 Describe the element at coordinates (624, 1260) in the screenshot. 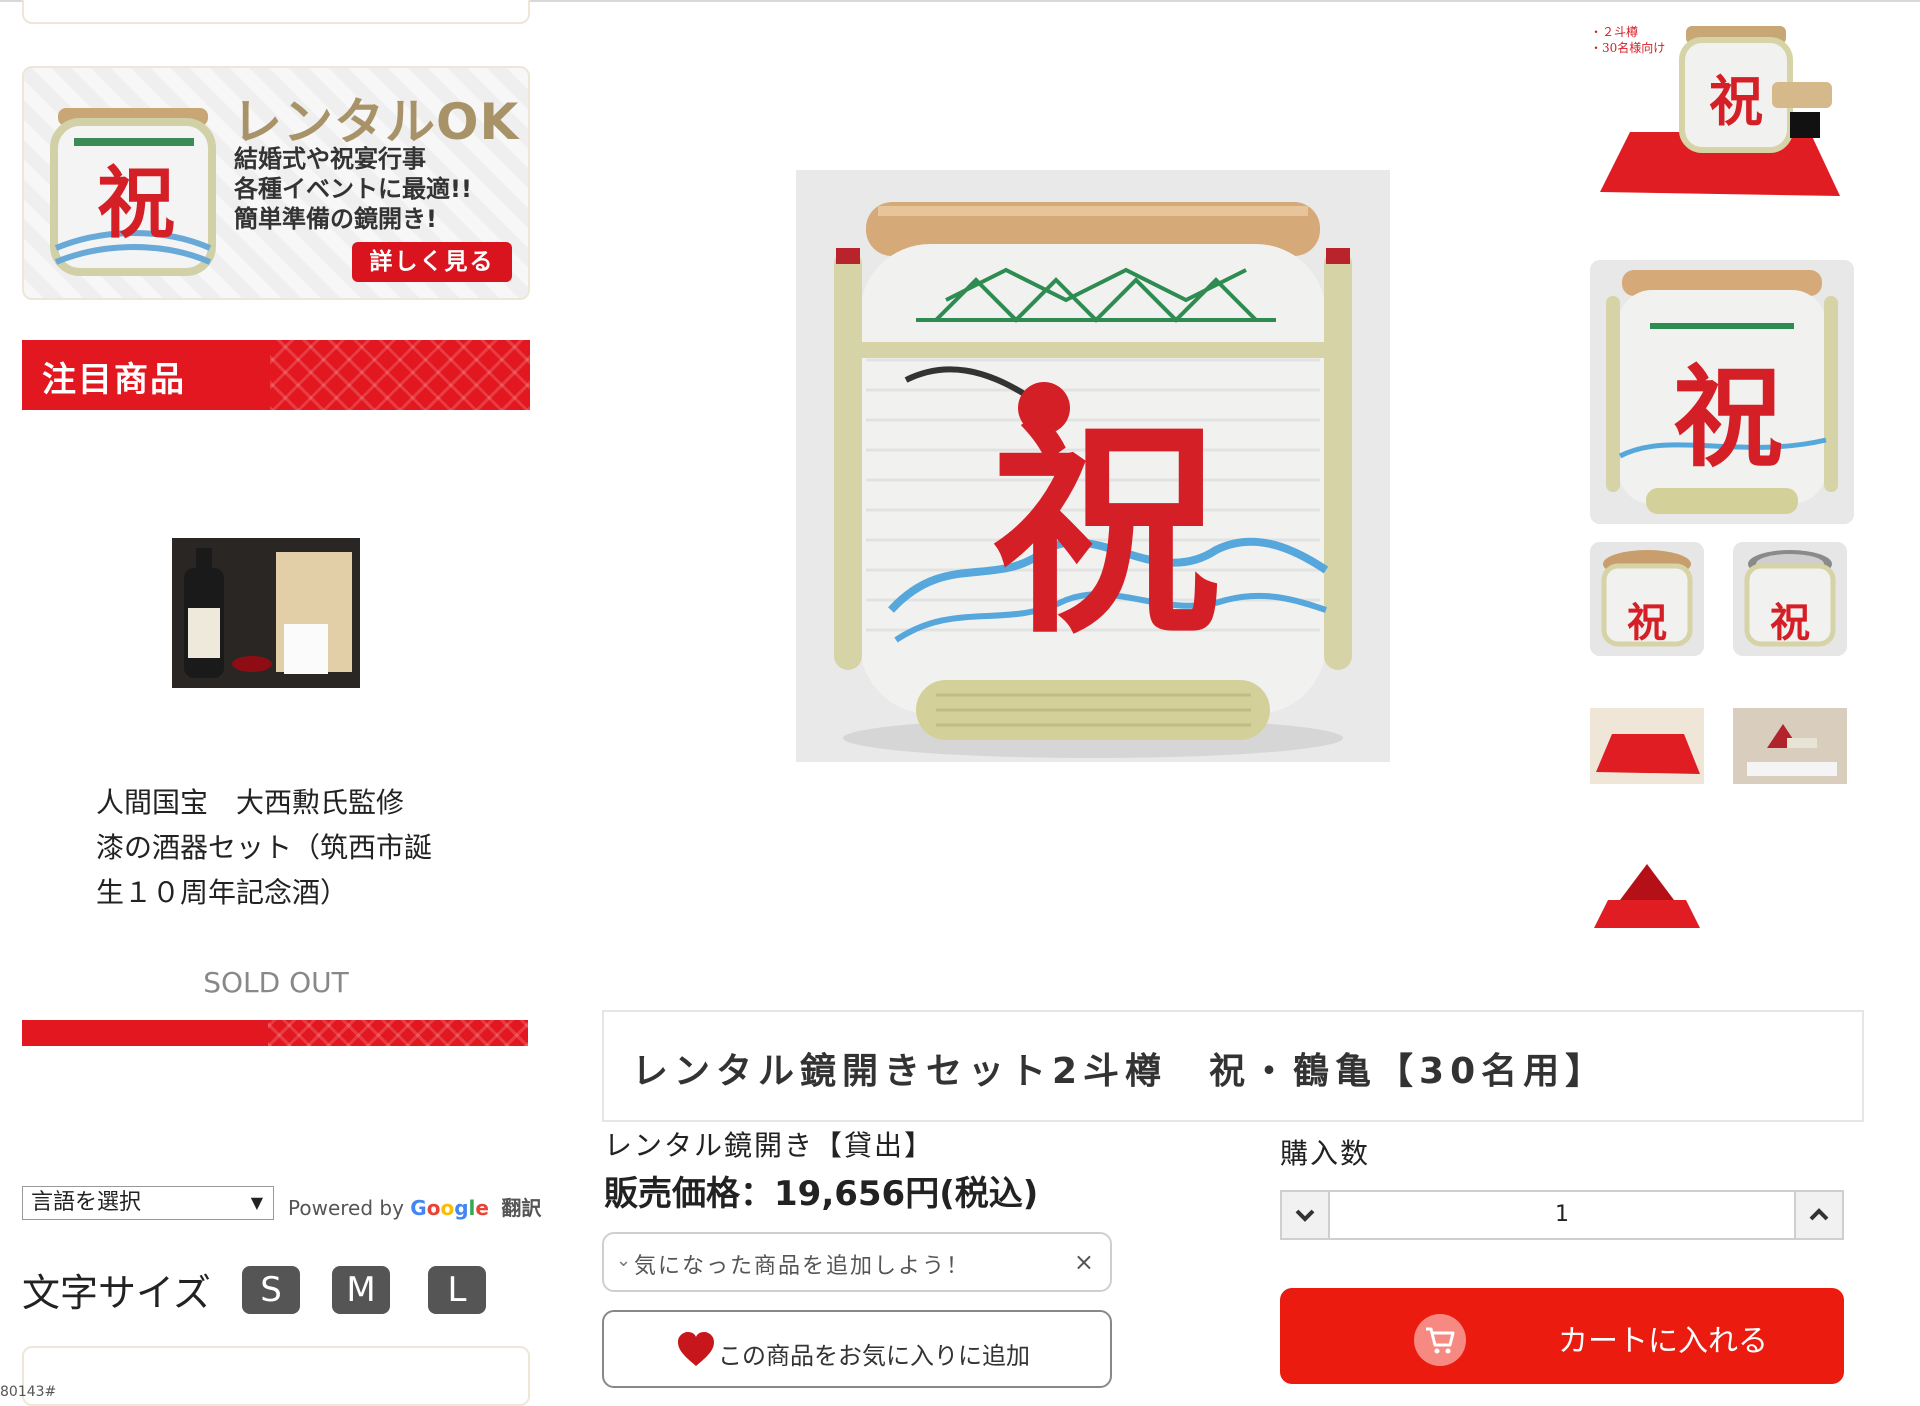

I see `chevron-down-icon: ⌄` at that location.